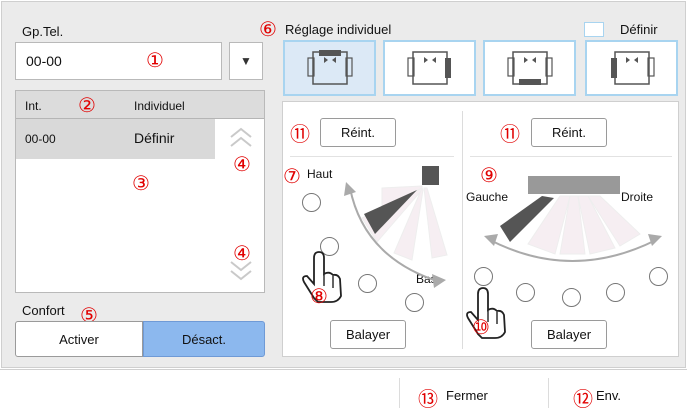 Image resolution: width=687 pixels, height=417 pixels. I want to click on table-row: 00-00 Définir, so click(115, 139).